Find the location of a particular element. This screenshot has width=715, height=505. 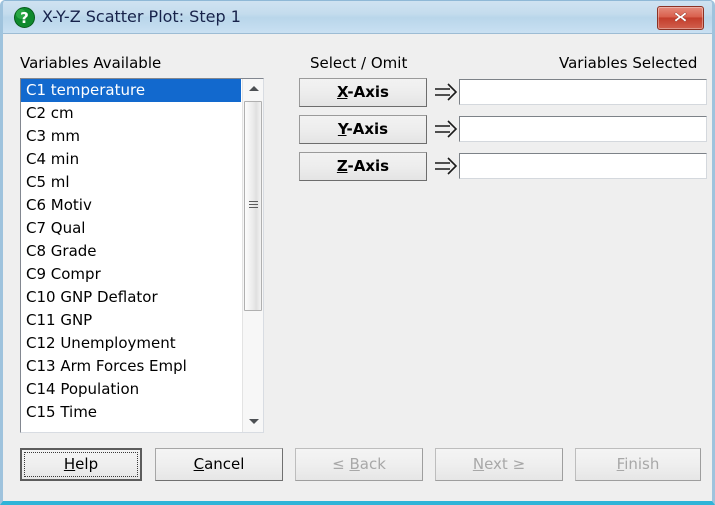

variables-available-scrollbar is located at coordinates (252, 255).